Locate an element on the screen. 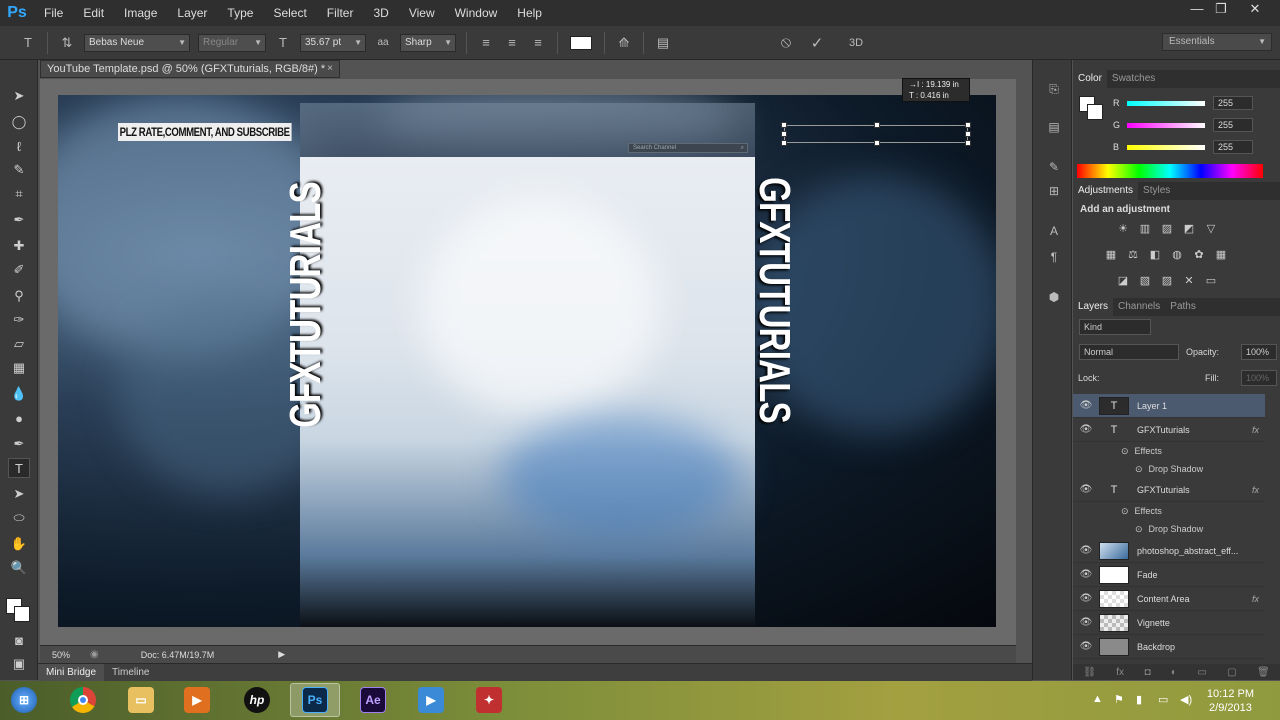  align-right-icon: ≡ is located at coordinates (538, 43).